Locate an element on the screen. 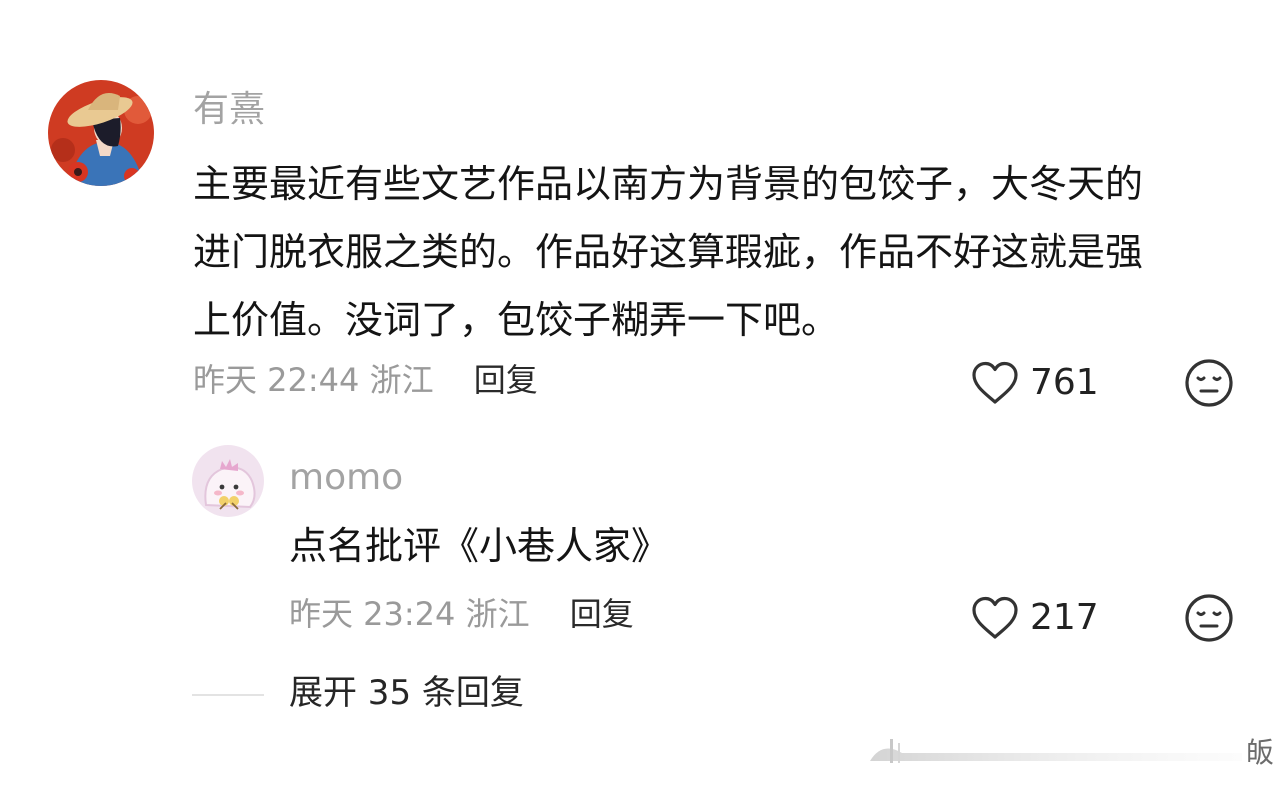  reply-commenter-avatar is located at coordinates (228, 481).